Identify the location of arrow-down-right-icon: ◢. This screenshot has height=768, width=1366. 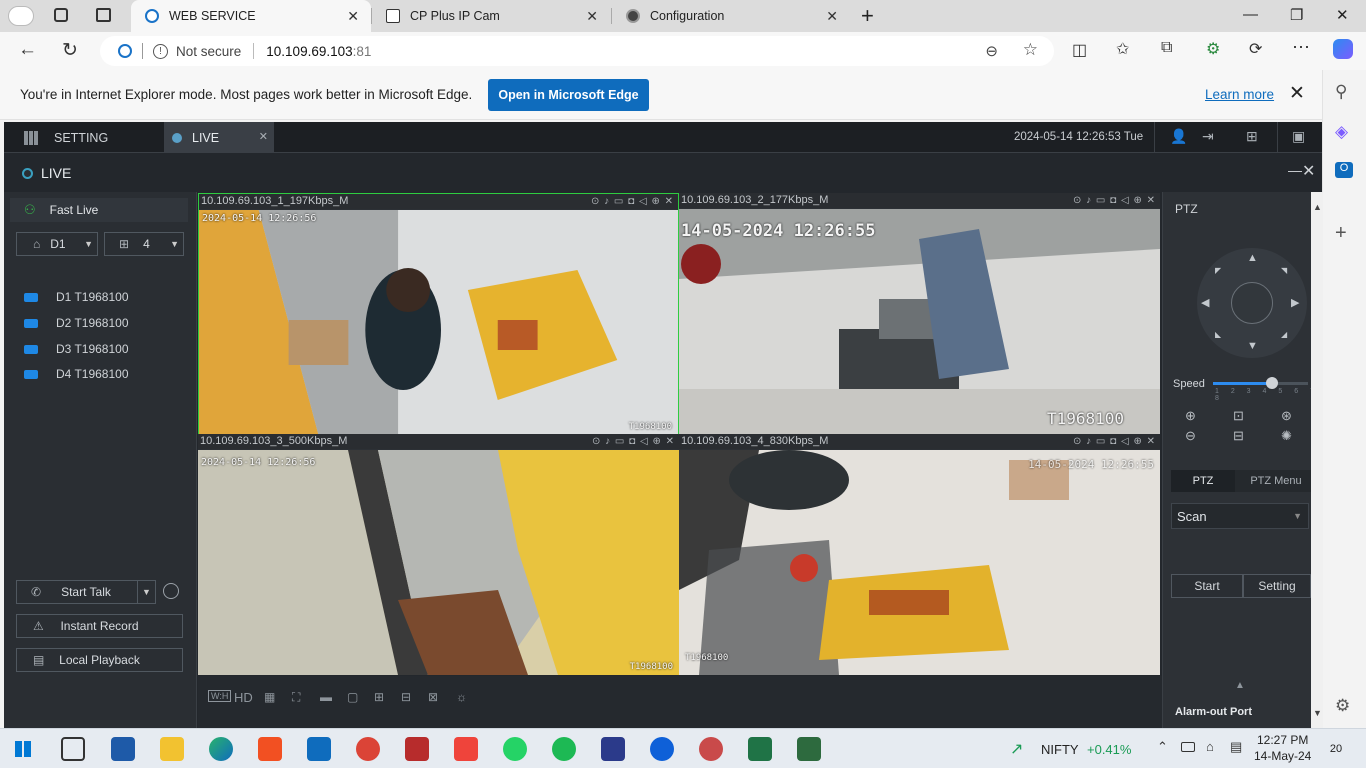
(1284, 334).